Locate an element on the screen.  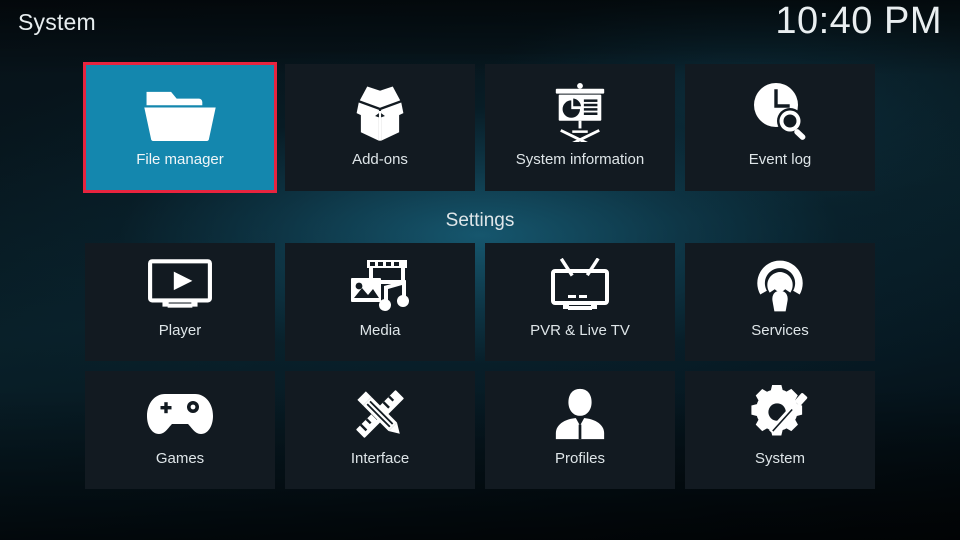
tile-services: Services is located at coordinates (780, 302).